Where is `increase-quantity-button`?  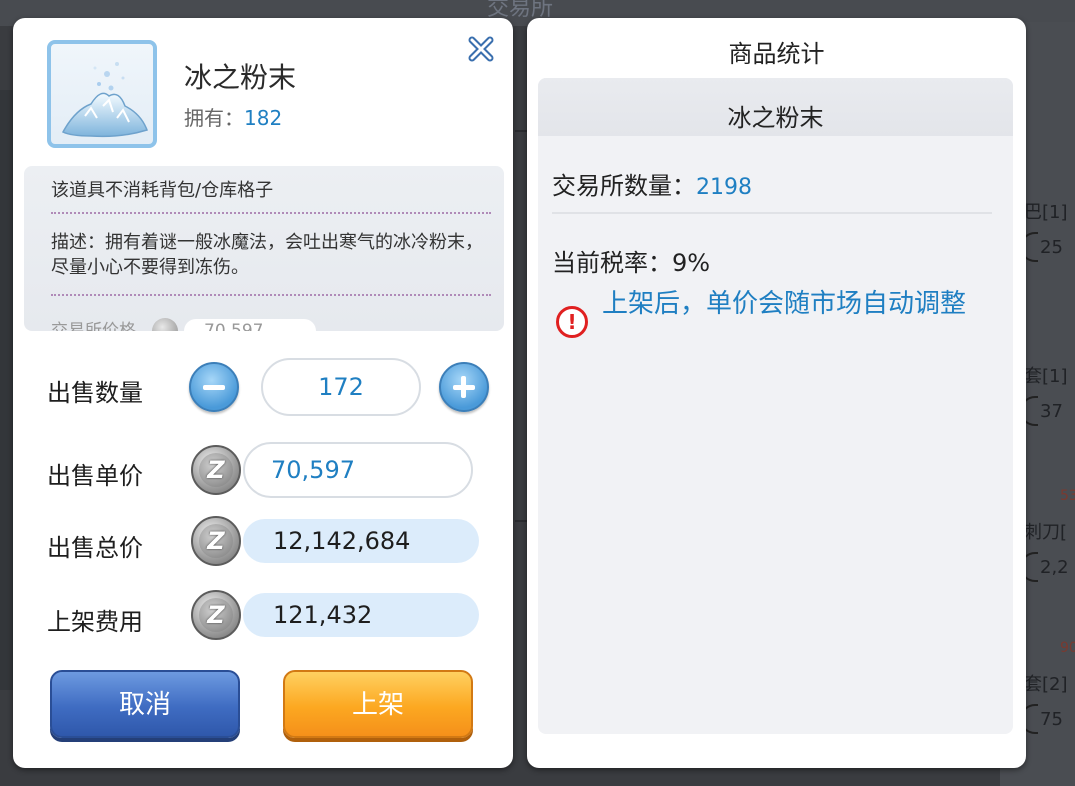 increase-quantity-button is located at coordinates (464, 387).